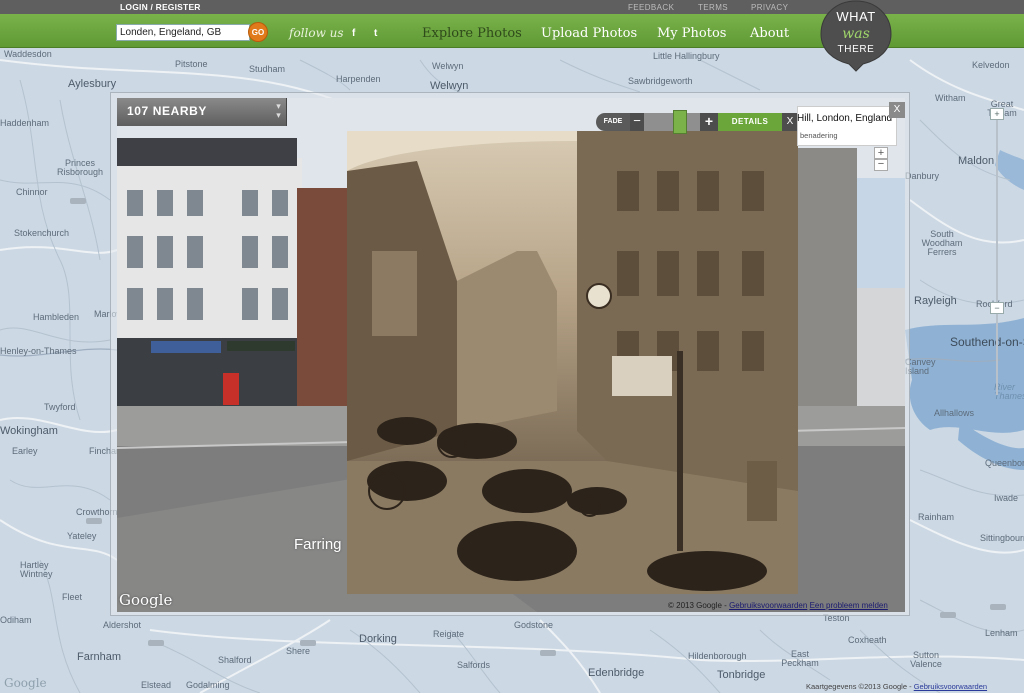 The image size is (1024, 693). What do you see at coordinates (942, 243) in the screenshot?
I see `map-place-label: South Woodham Ferrers` at bounding box center [942, 243].